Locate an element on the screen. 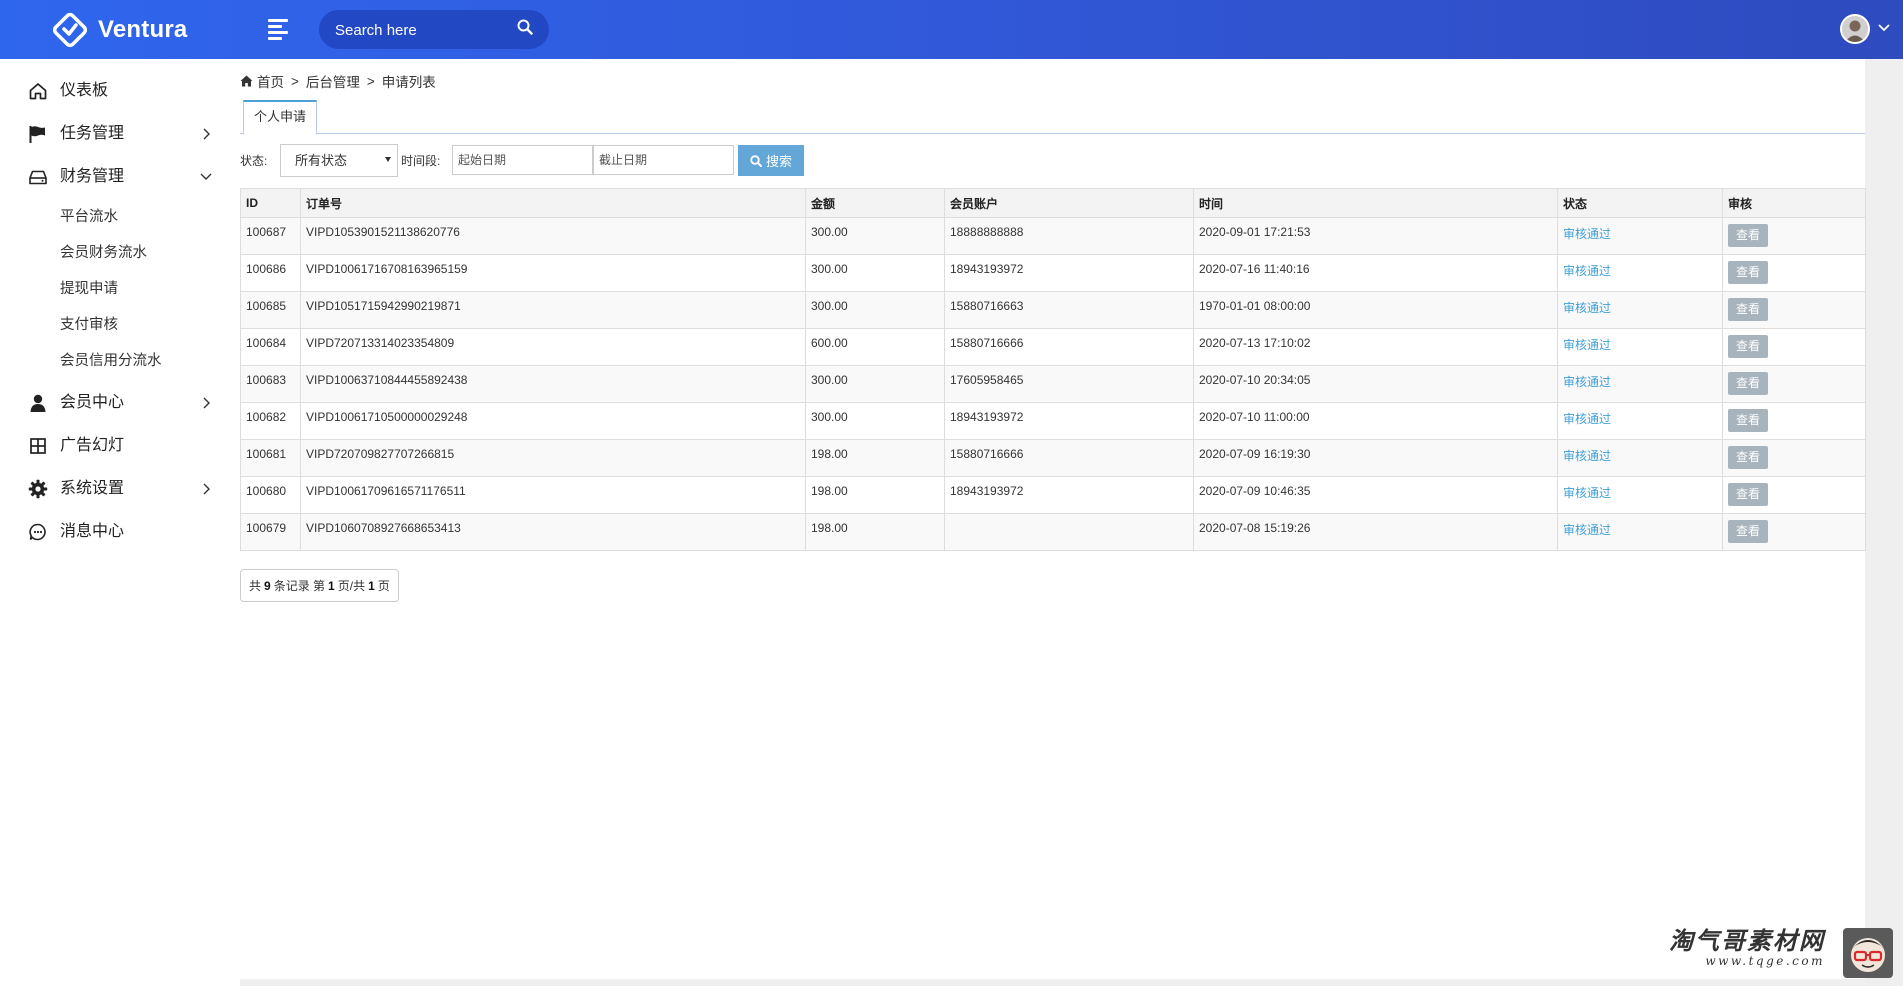 Image resolution: width=1903 pixels, height=986 pixels. cell-order: VIPD10061710500000029248 is located at coordinates (553, 421).